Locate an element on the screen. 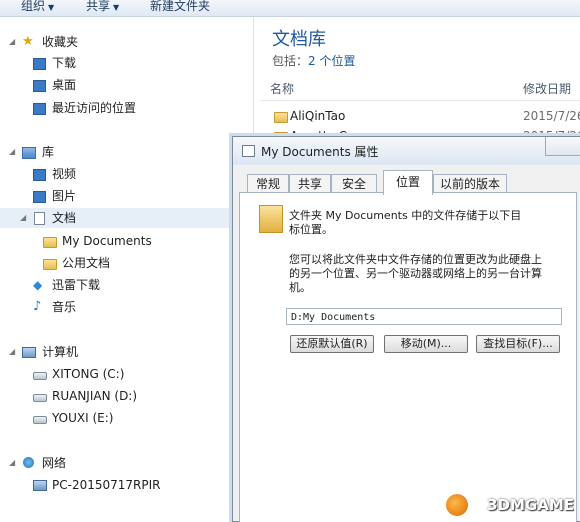 This screenshot has height=522, width=580. music-note-icon: ♪ is located at coordinates (37, 306).